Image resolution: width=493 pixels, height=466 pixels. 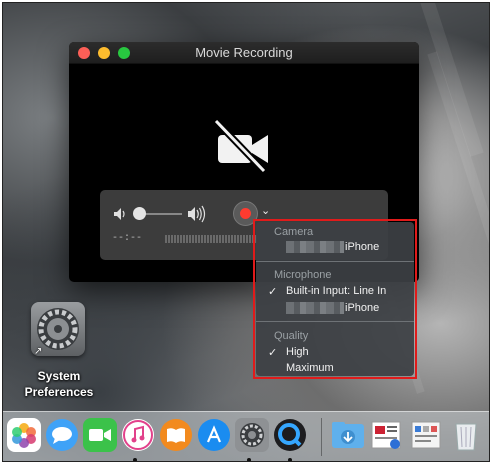 What do you see at coordinates (139, 213) in the screenshot?
I see `volume-slider-knob` at bounding box center [139, 213].